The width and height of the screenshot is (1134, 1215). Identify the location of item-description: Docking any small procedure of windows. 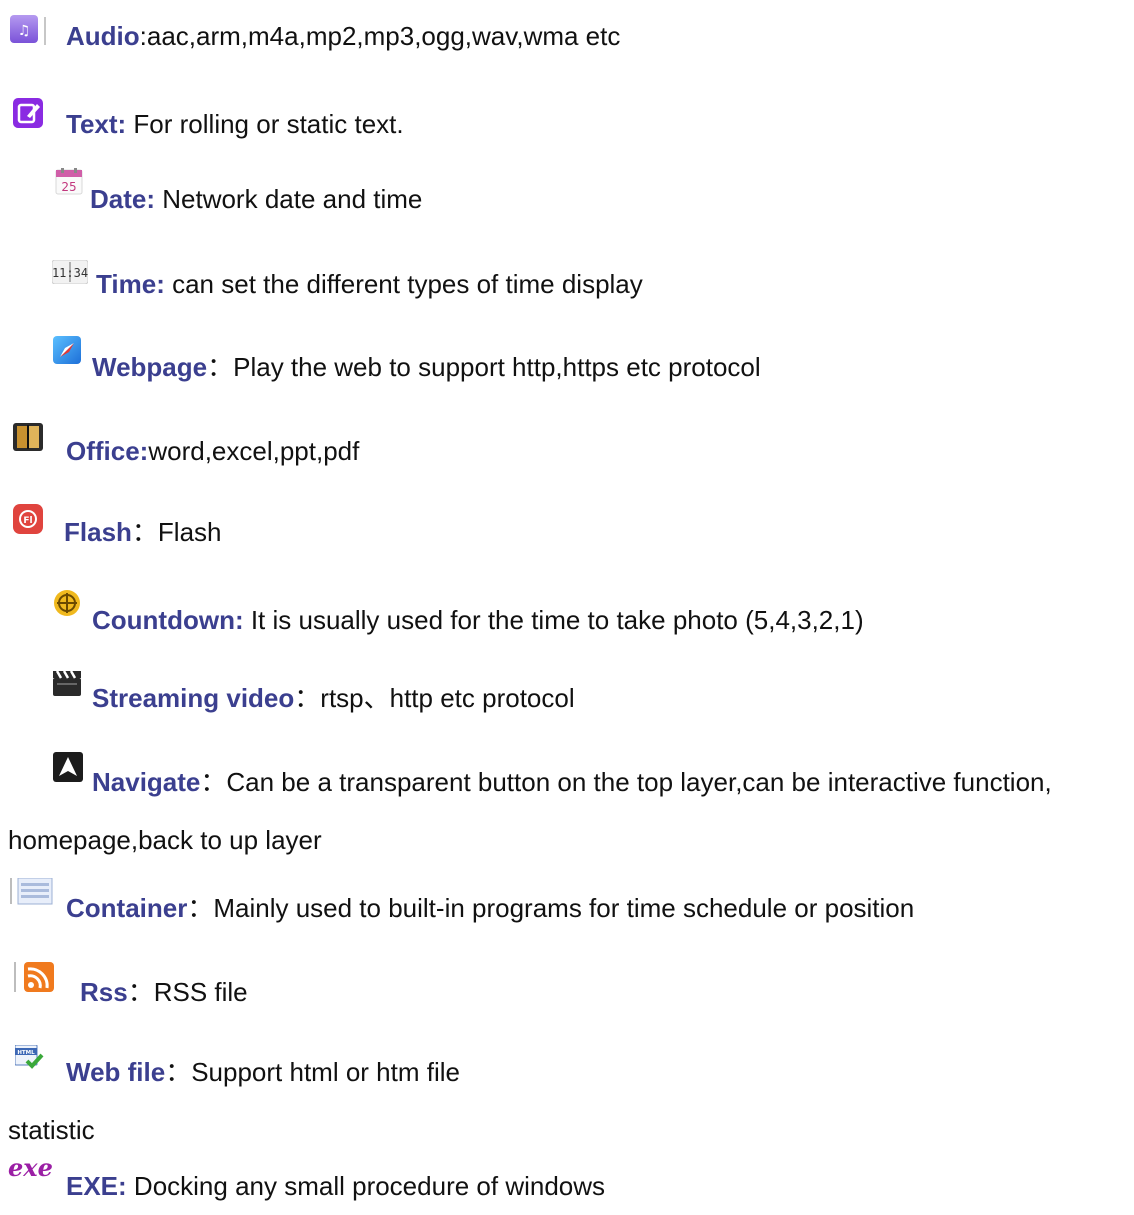
(366, 1186).